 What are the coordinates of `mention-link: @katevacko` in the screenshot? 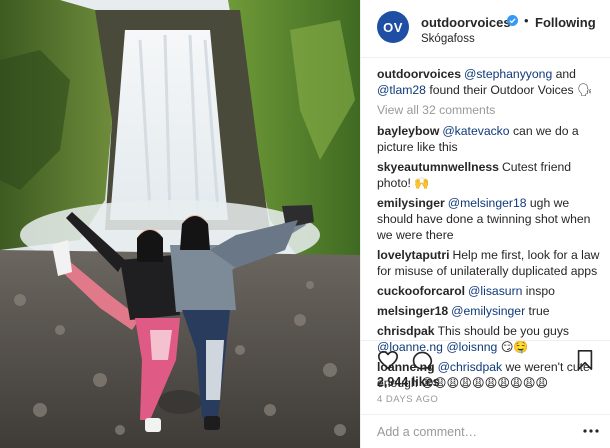 It's located at (475, 131).